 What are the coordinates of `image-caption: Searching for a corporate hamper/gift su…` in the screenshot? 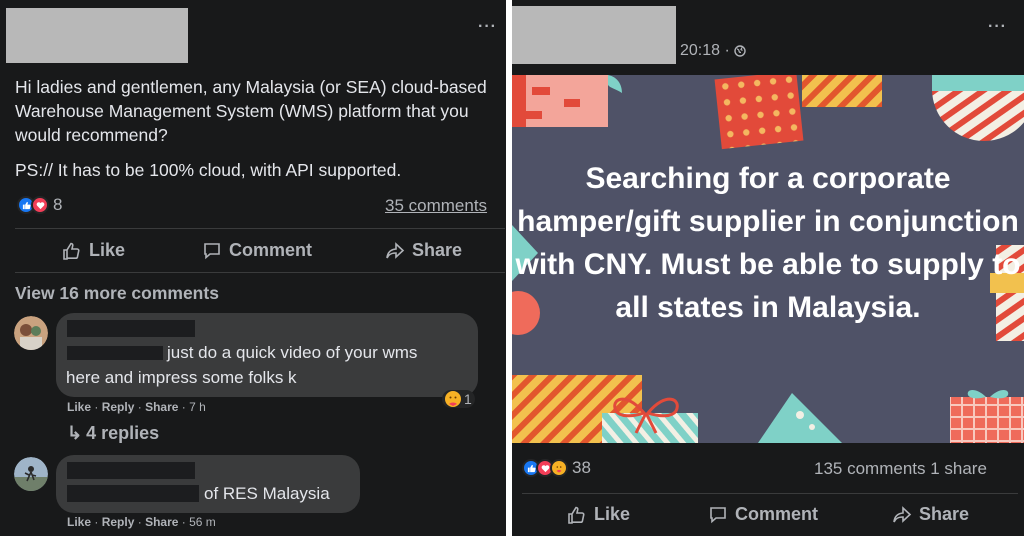 It's located at (768, 243).